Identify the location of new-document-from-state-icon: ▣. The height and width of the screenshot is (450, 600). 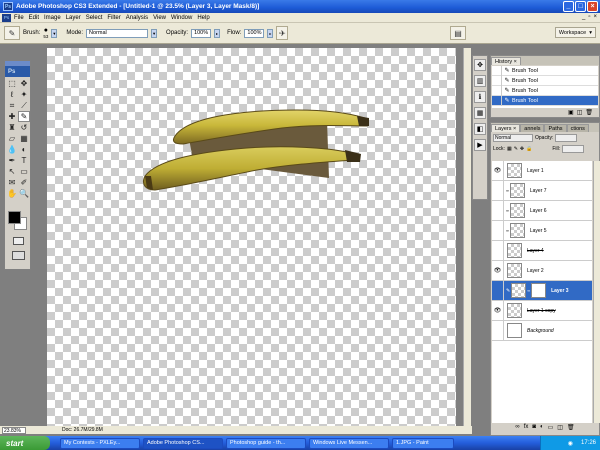
(571, 113).